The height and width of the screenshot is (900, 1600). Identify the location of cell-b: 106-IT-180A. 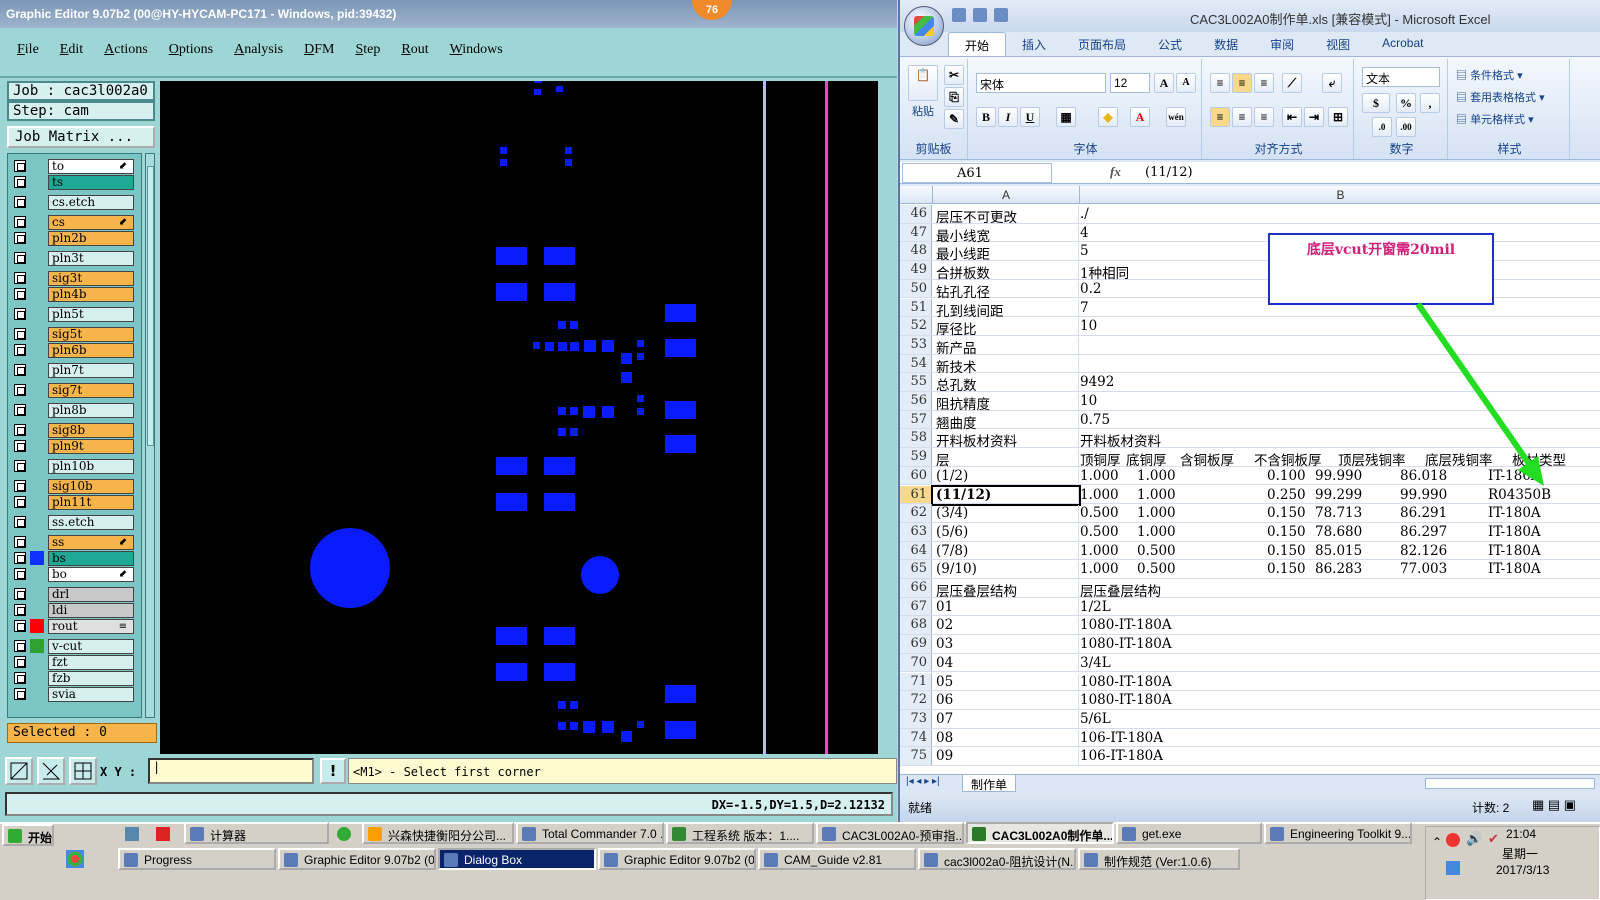
(1340, 757).